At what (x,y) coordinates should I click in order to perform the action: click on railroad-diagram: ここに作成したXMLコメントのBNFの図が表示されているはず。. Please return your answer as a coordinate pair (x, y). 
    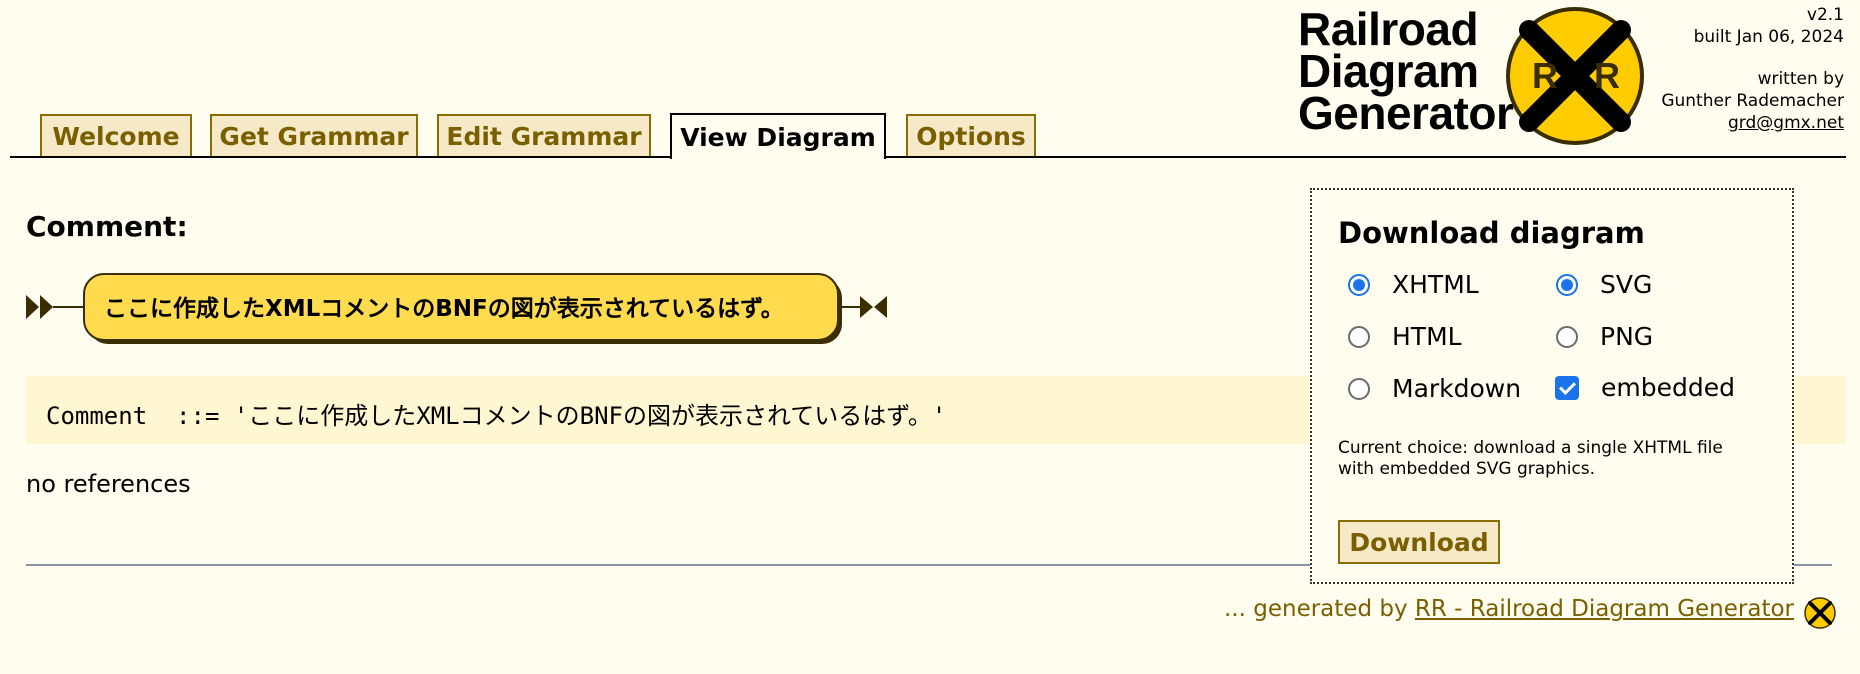
    Looking at the image, I should click on (456, 308).